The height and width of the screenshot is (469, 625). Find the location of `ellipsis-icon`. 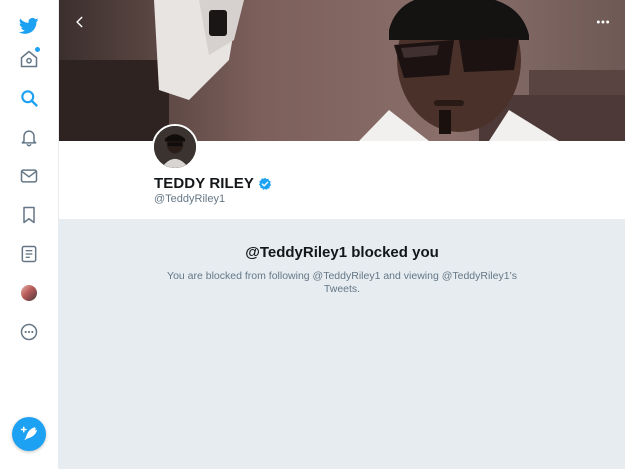

ellipsis-icon is located at coordinates (603, 22).